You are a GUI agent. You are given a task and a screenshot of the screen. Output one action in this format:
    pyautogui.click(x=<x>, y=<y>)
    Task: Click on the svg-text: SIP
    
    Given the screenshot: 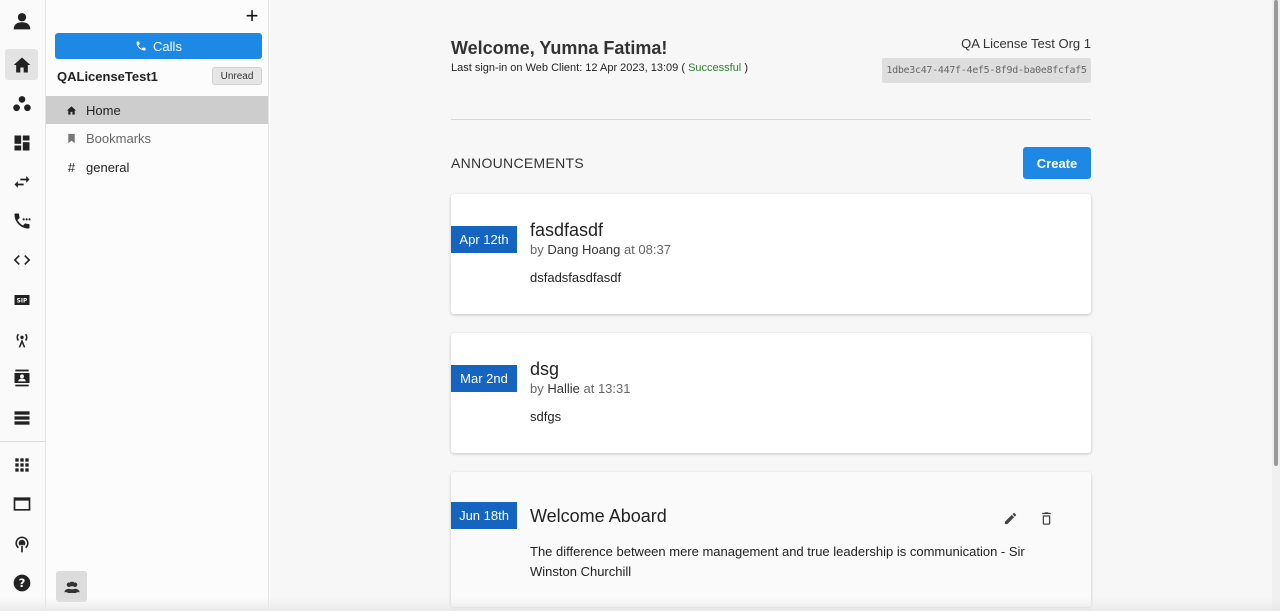 What is the action you would take?
    pyautogui.click(x=21, y=301)
    